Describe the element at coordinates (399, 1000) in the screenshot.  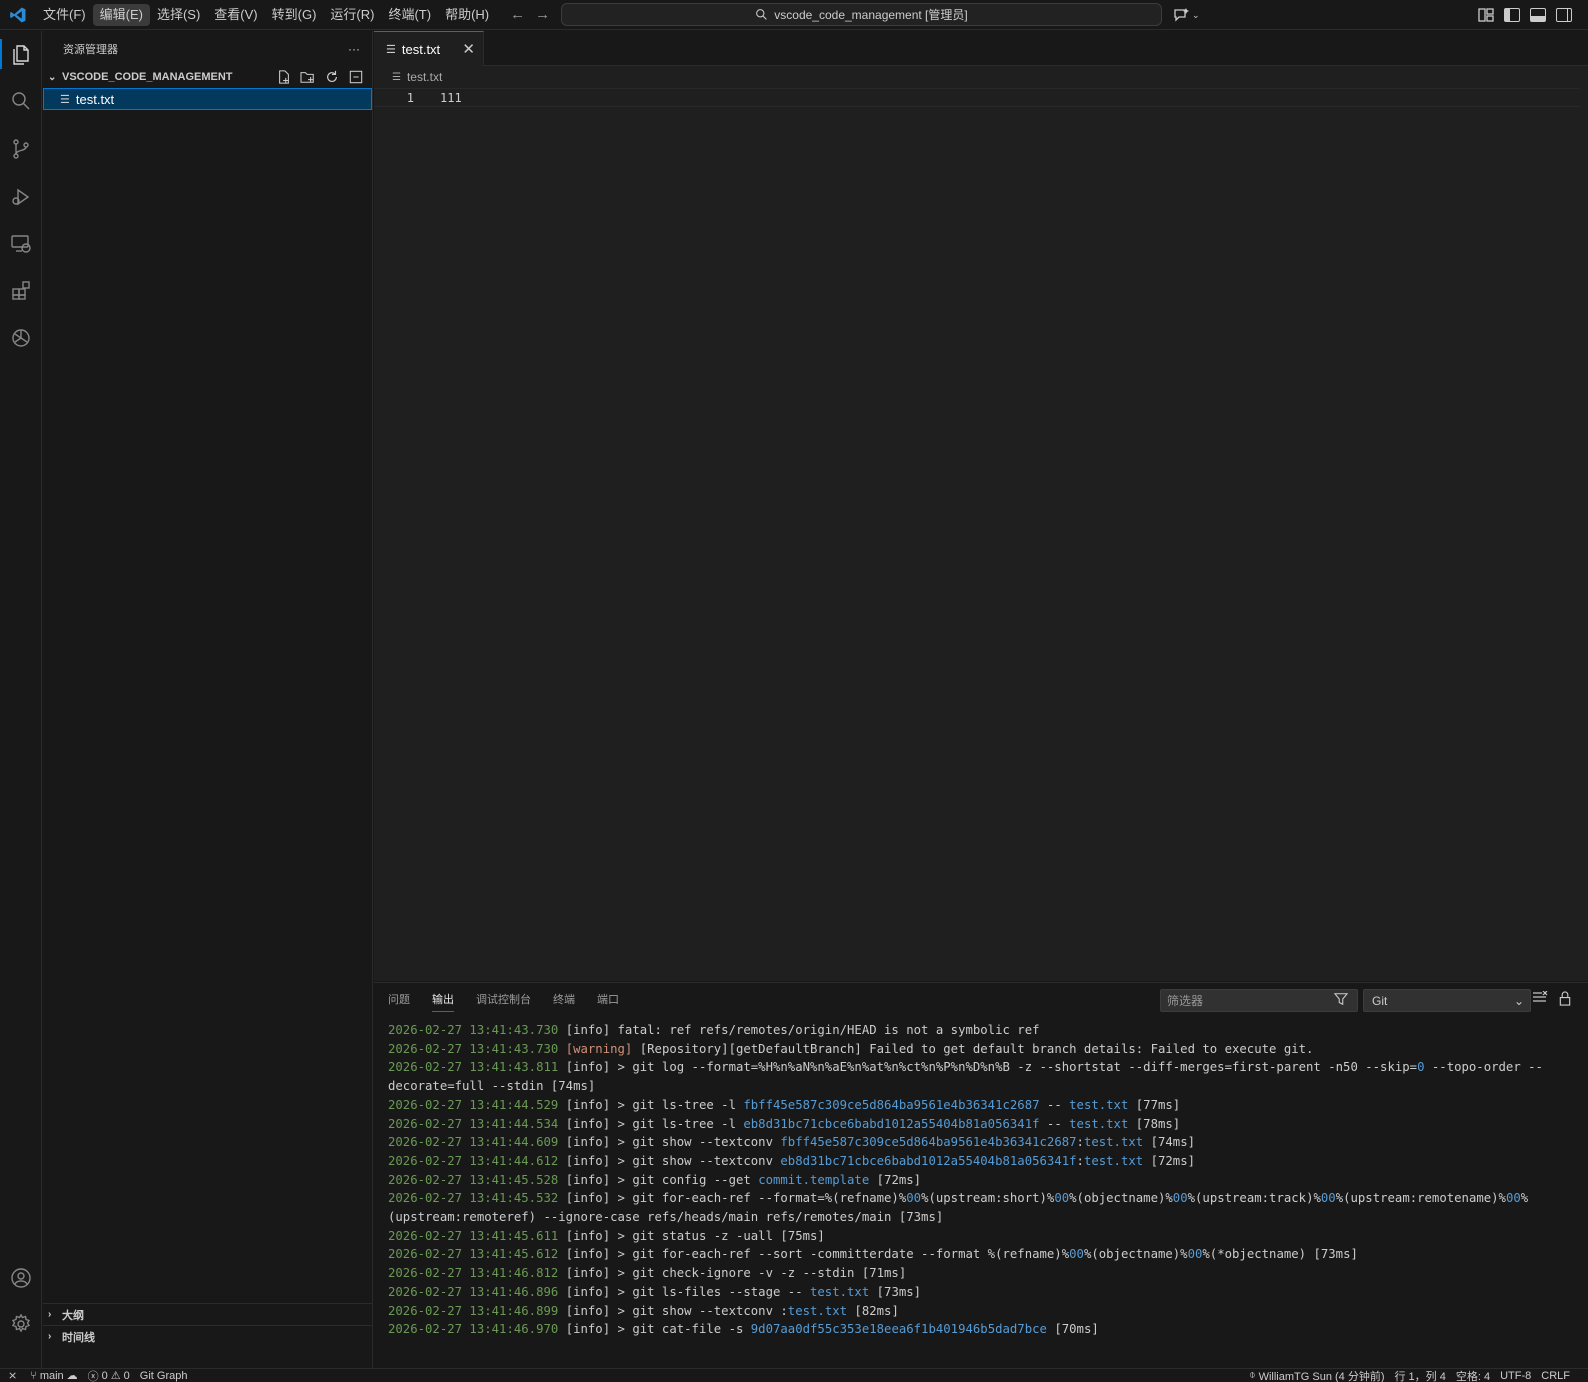
I see `tab-problems: 问题` at that location.